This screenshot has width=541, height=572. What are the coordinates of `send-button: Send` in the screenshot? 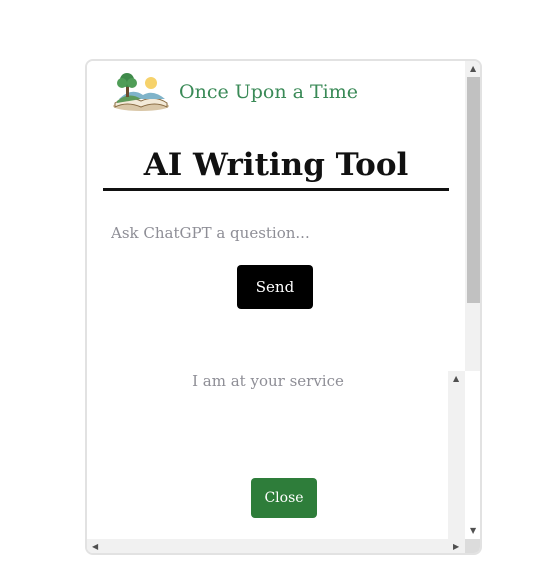 It's located at (275, 287).